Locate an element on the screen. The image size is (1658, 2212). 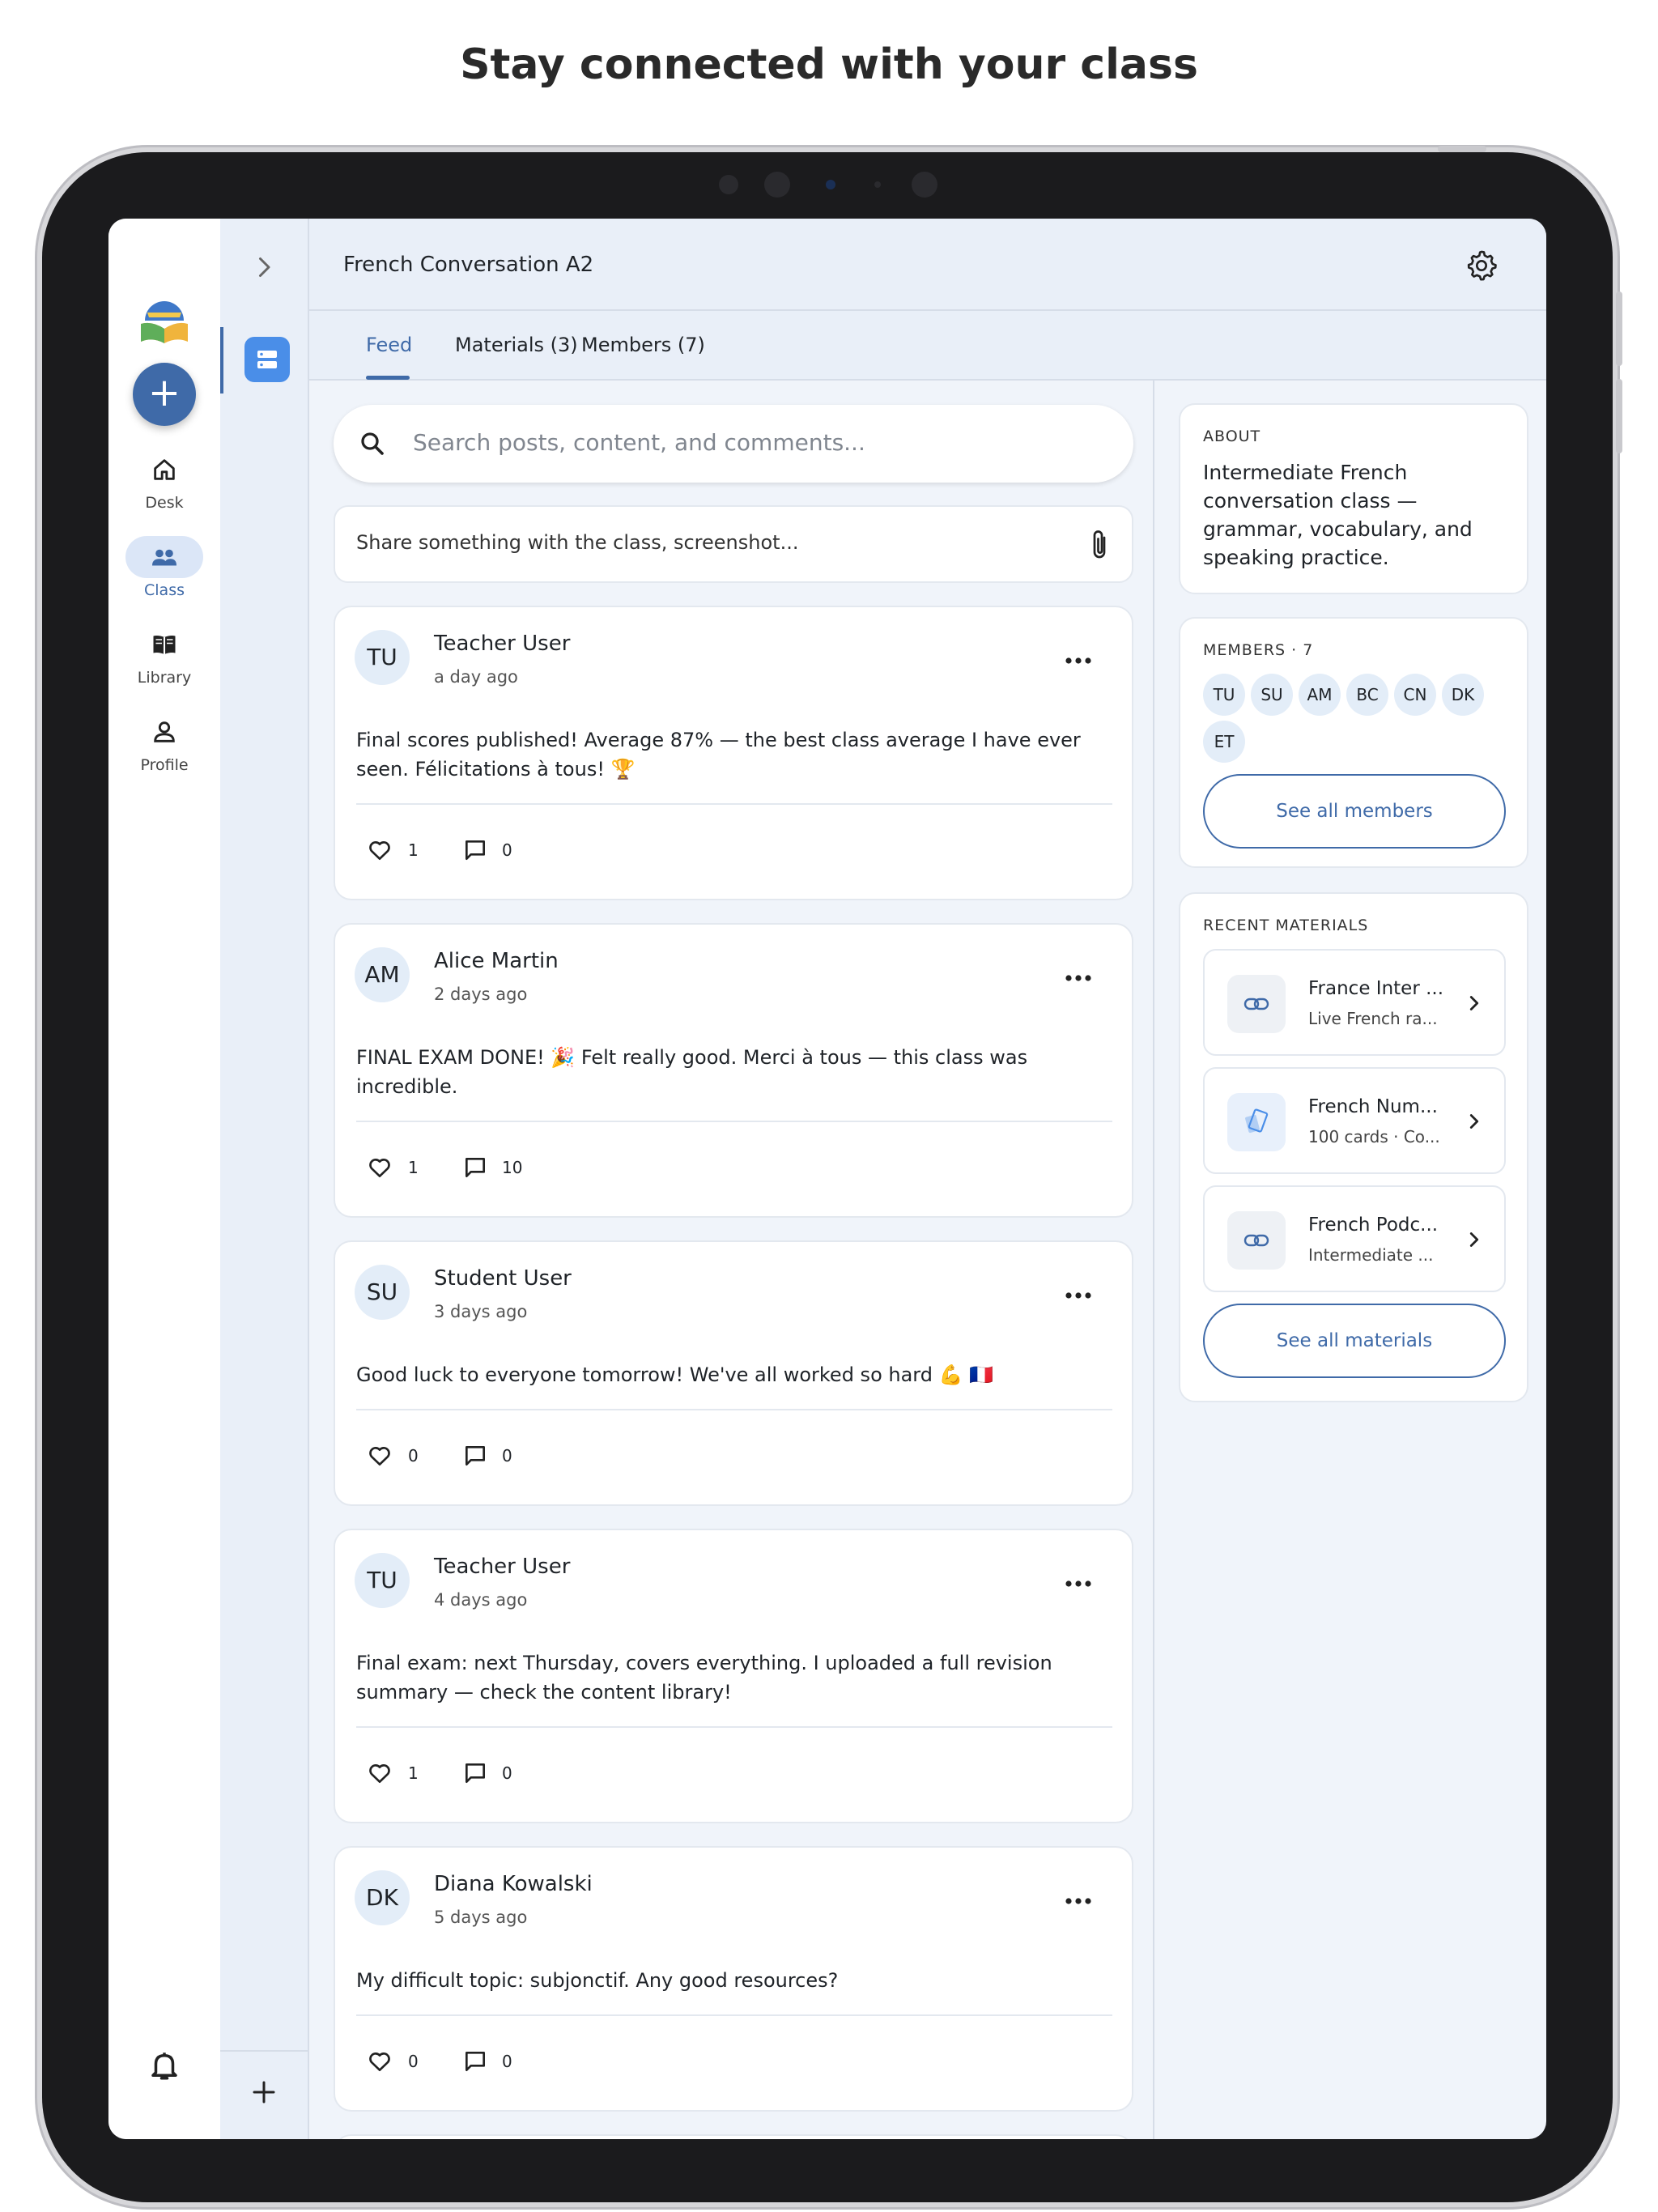
rail-item-desk: Desk is located at coordinates (164, 481).